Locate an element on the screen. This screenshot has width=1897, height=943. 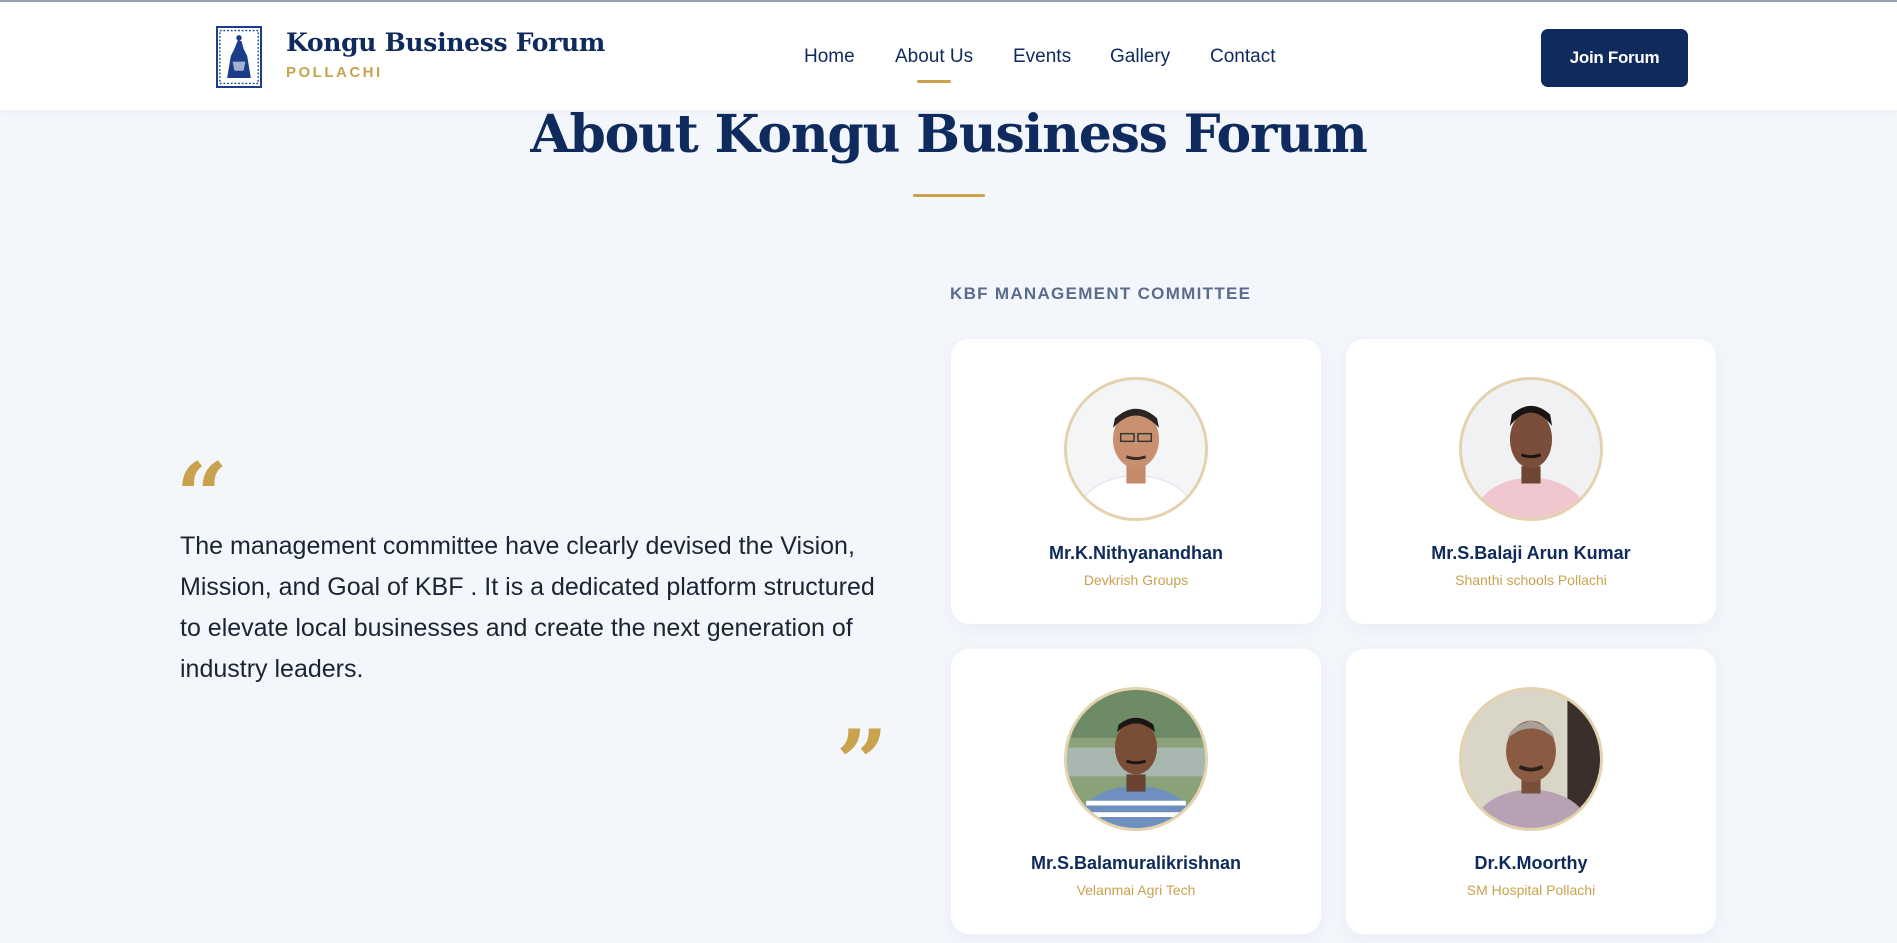
close-quote-icon: ” is located at coordinates (862, 763).